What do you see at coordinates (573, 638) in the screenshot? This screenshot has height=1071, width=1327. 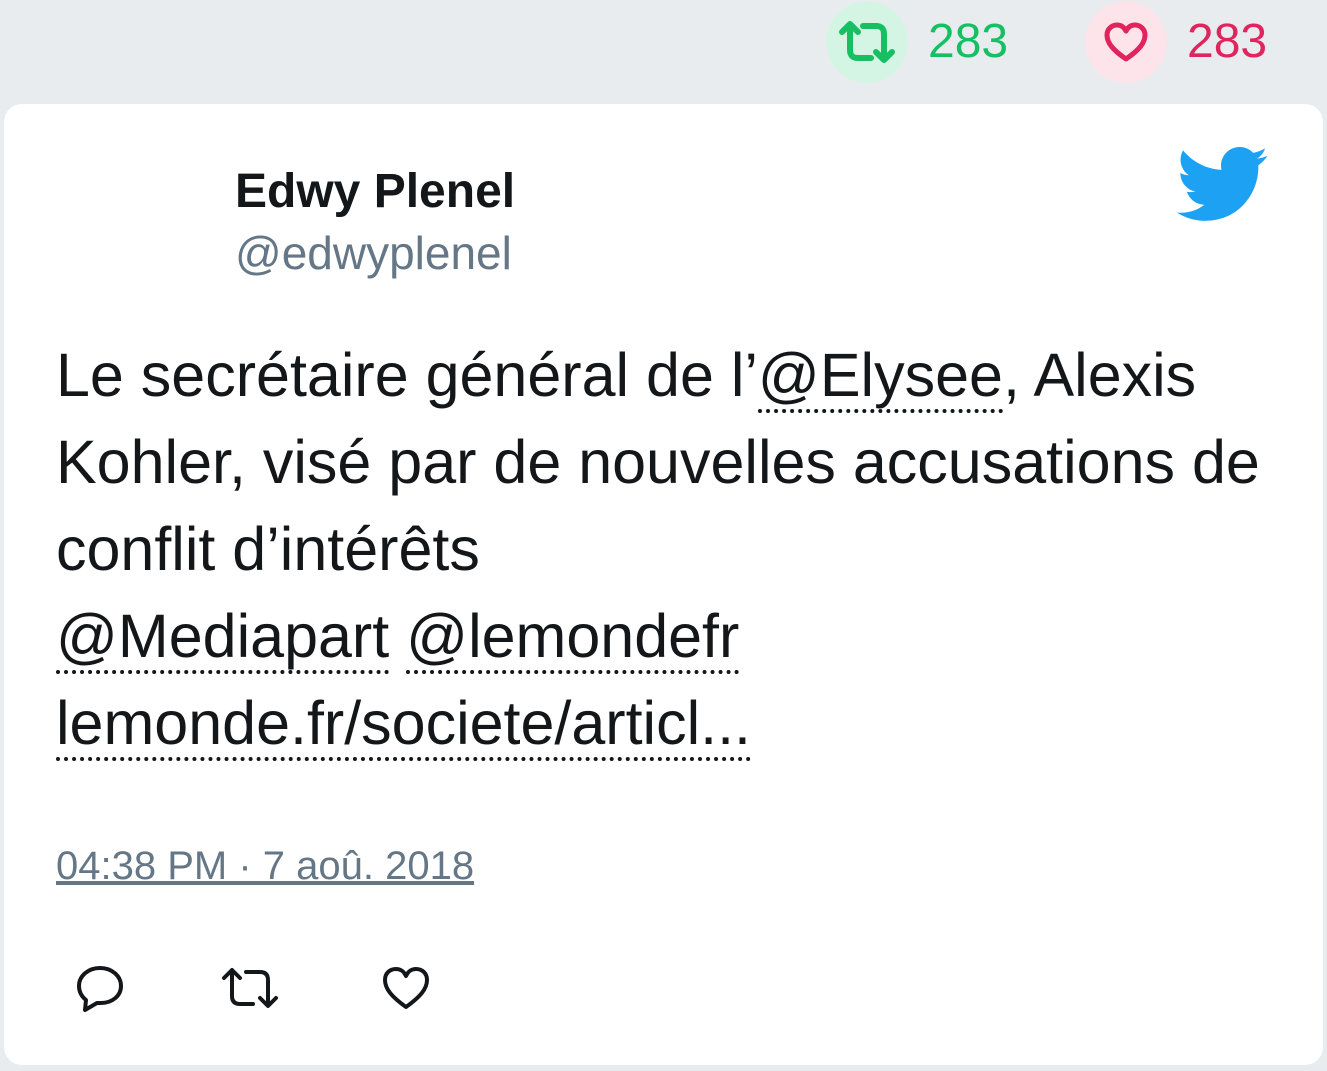 I see `mention-lemondefr-link: @lemondefr` at bounding box center [573, 638].